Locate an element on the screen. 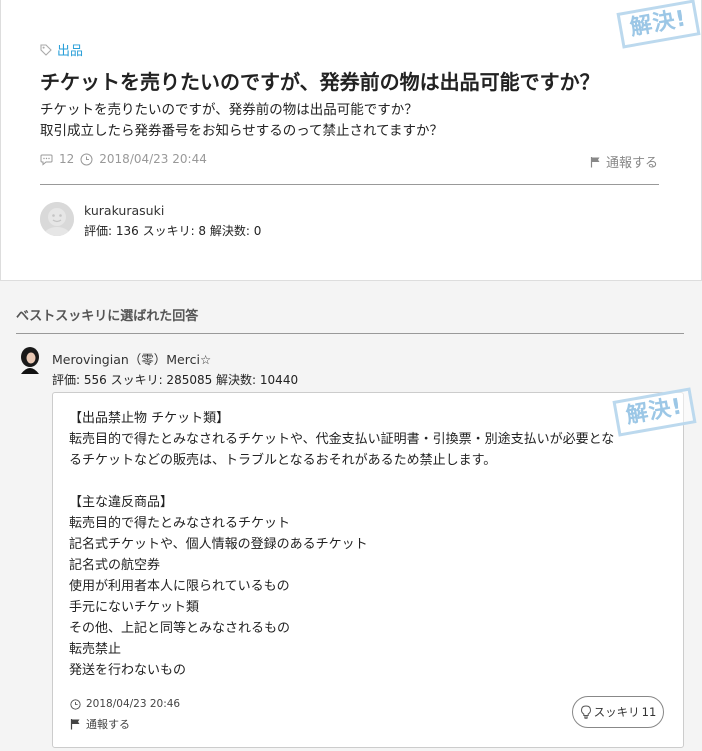 The height and width of the screenshot is (751, 702). comment-count: 12 is located at coordinates (67, 159).